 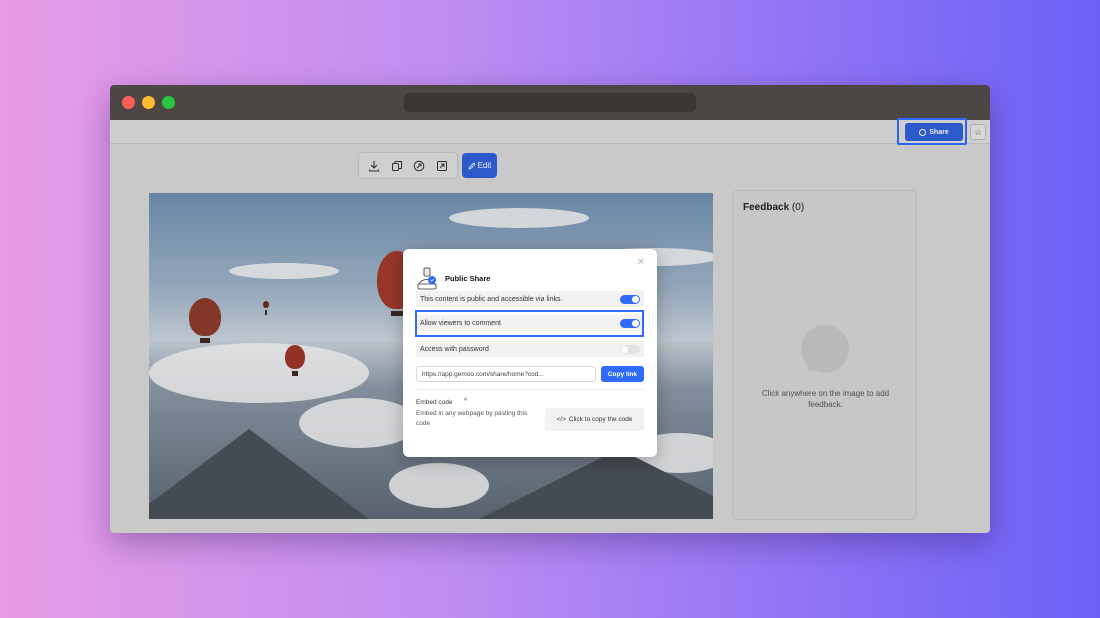 I want to click on password-access-row: Access with password, so click(x=530, y=349).